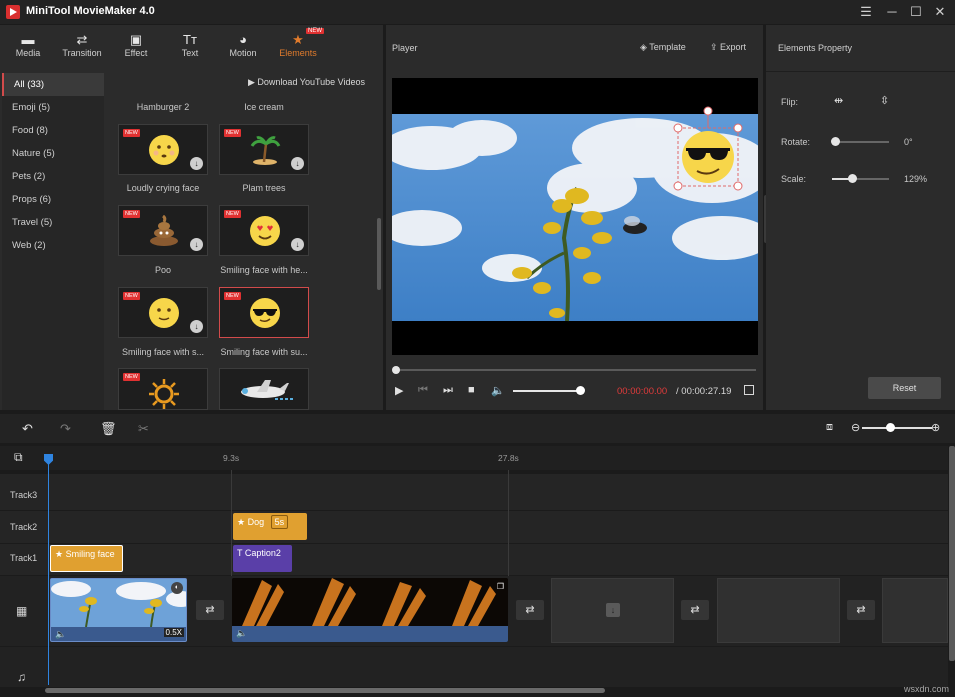 Image resolution: width=955 pixels, height=697 pixels. What do you see at coordinates (136, 50) in the screenshot?
I see `tab-effect: ▣Effect` at bounding box center [136, 50].